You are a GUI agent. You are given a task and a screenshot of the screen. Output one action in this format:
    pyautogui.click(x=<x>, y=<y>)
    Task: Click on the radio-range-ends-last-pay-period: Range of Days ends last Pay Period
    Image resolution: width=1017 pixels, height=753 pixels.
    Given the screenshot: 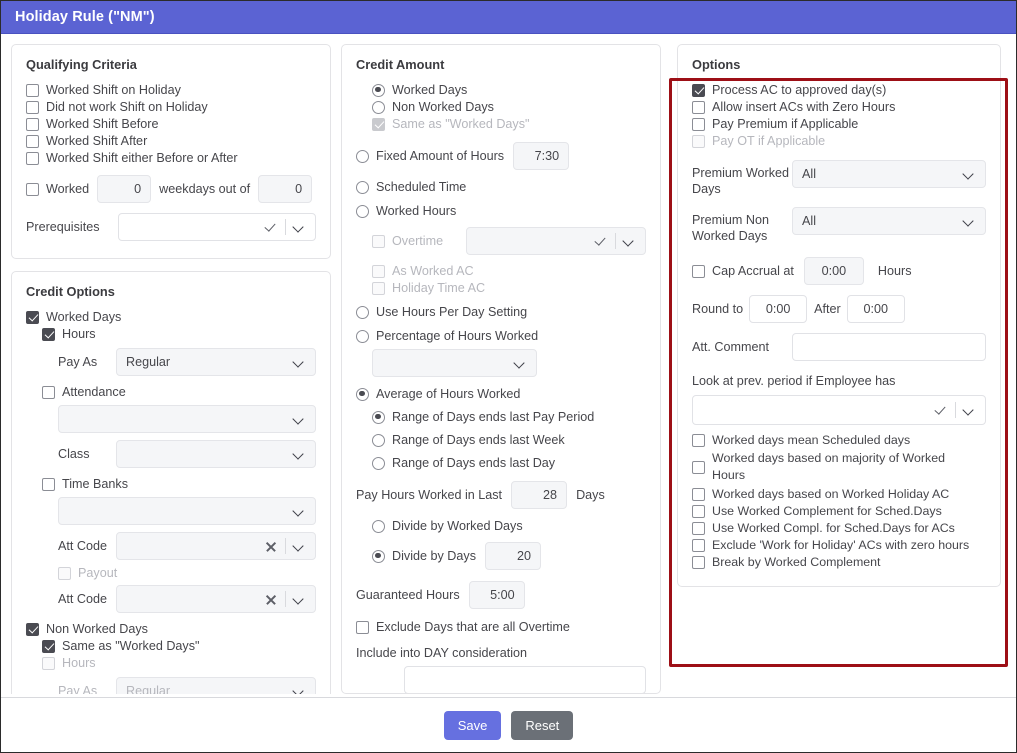 What is the action you would take?
    pyautogui.click(x=501, y=417)
    